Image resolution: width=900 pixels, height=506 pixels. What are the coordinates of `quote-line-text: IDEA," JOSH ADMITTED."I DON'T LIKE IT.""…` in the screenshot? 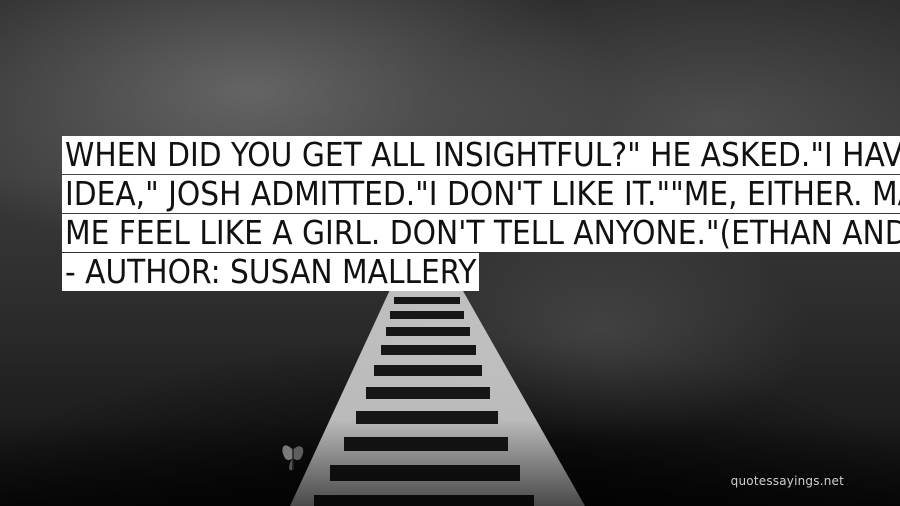 It's located at (481, 194).